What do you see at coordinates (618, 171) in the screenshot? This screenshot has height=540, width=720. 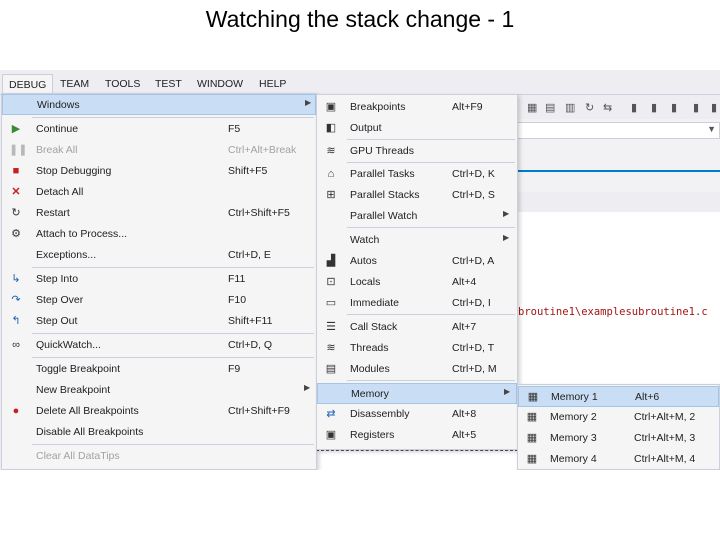 I see `accent-line` at bounding box center [618, 171].